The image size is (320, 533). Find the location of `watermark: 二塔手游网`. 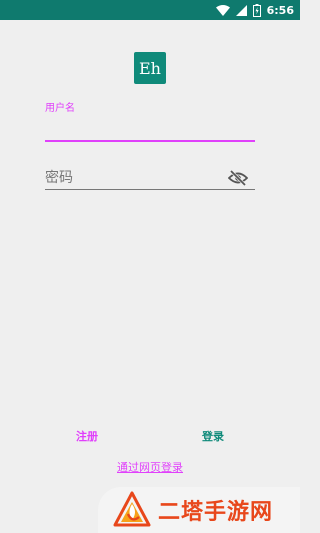

watermark: 二塔手游网 is located at coordinates (199, 510).